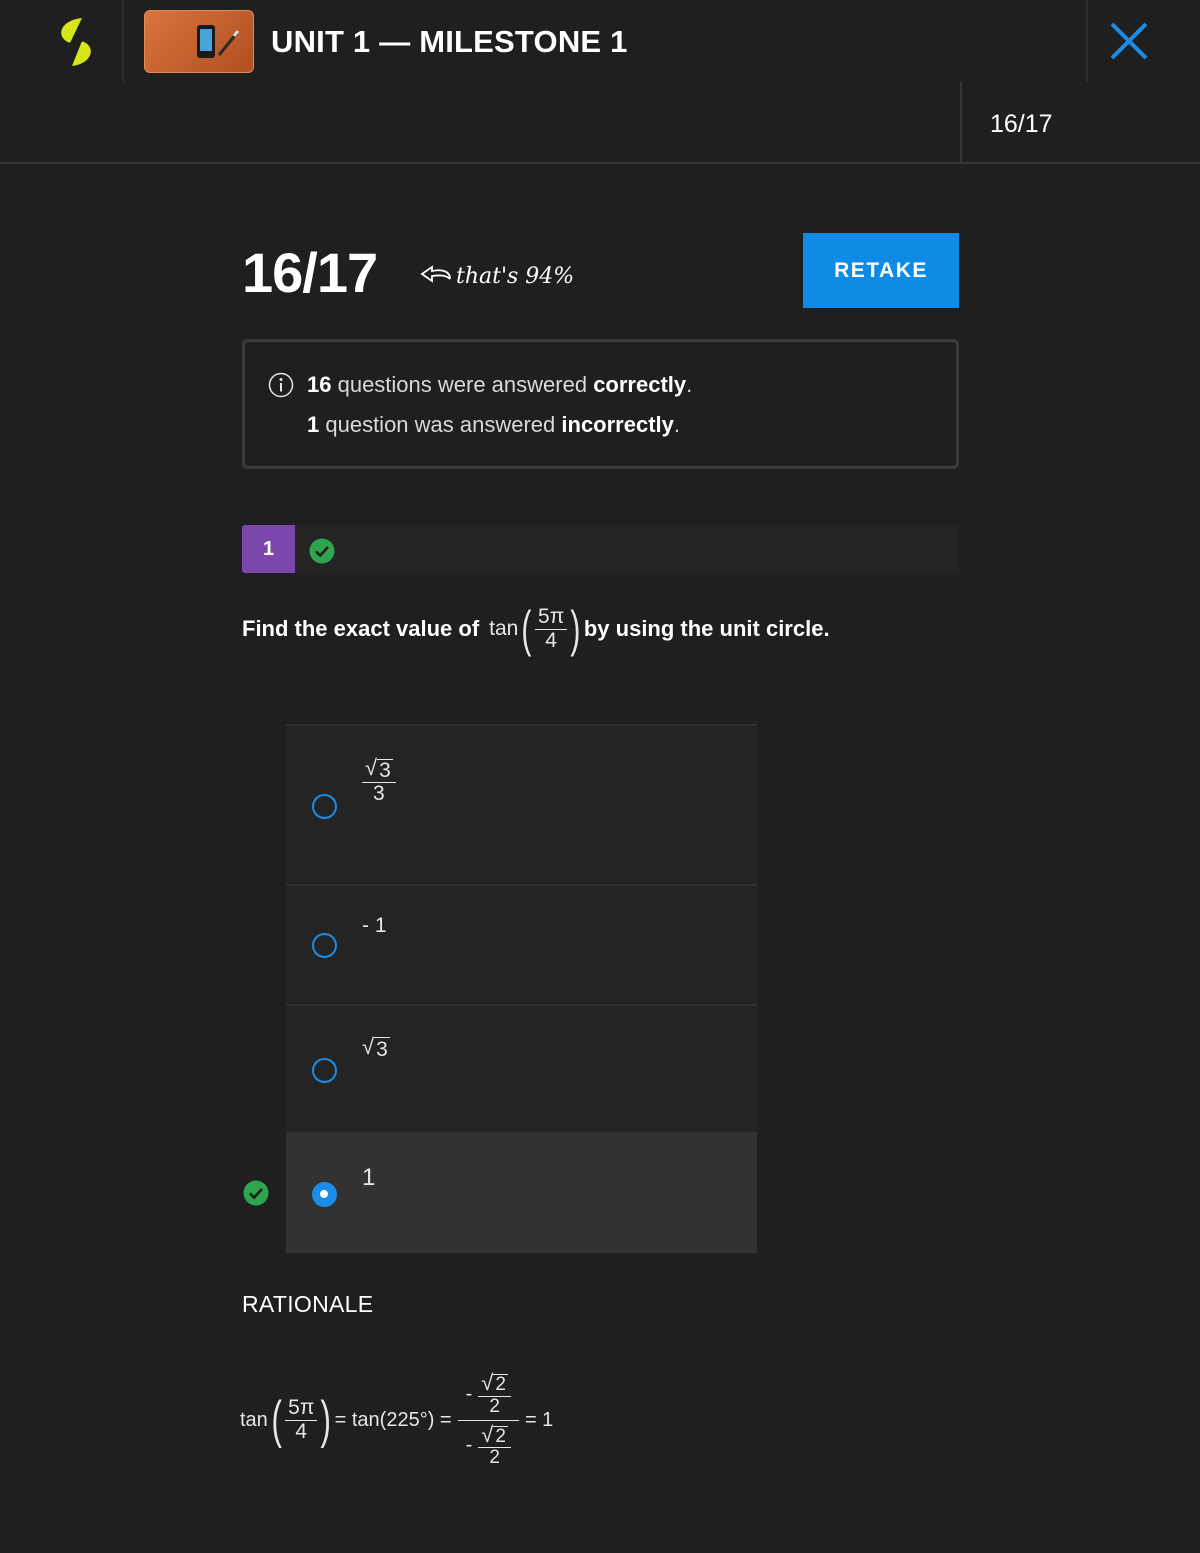 Image resolution: width=1200 pixels, height=1553 pixels. I want to click on page-title: UNIT 1 — MILESTONE 1, so click(449, 41).